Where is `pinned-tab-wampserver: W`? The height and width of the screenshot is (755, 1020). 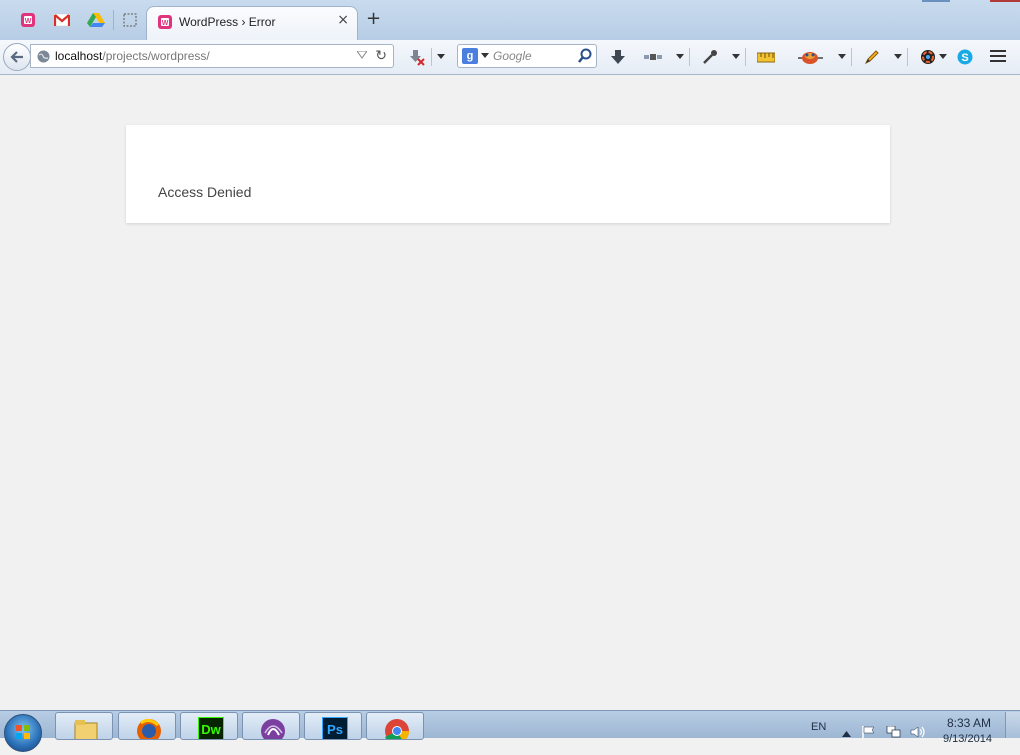
pinned-tab-wampserver: W is located at coordinates (28, 20).